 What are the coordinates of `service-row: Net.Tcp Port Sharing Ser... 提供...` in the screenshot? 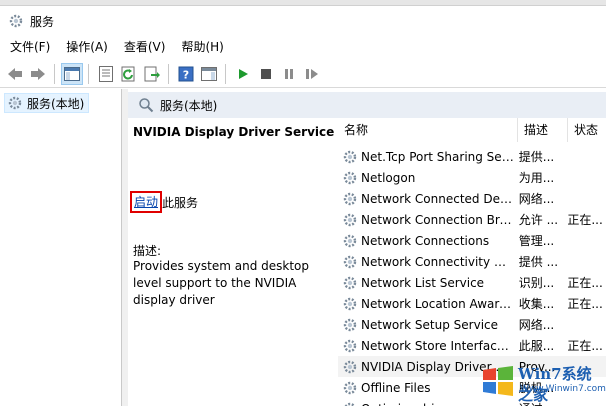 It's located at (472, 156).